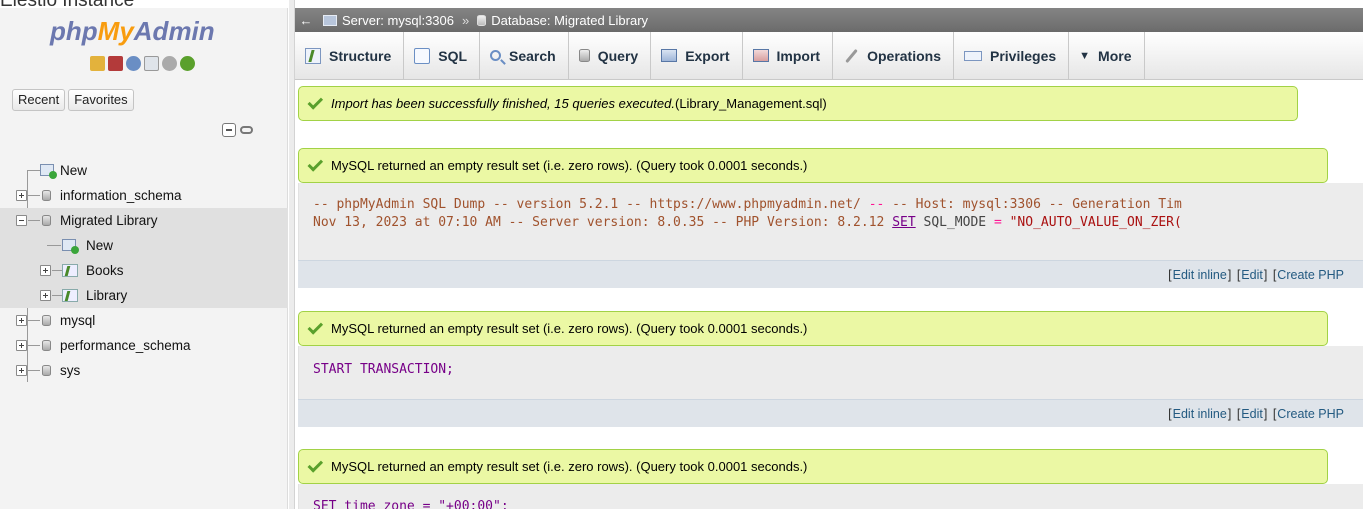 The height and width of the screenshot is (509, 1363). I want to click on tab-query: Query, so click(610, 55).